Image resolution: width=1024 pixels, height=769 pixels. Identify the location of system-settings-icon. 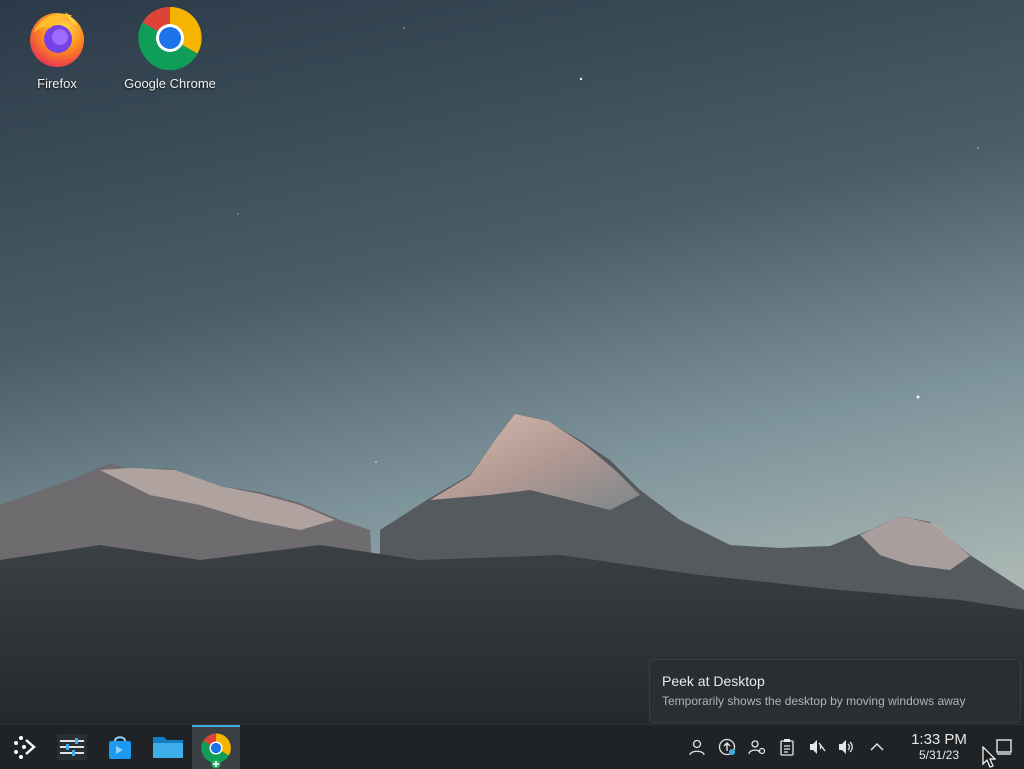
(72, 747).